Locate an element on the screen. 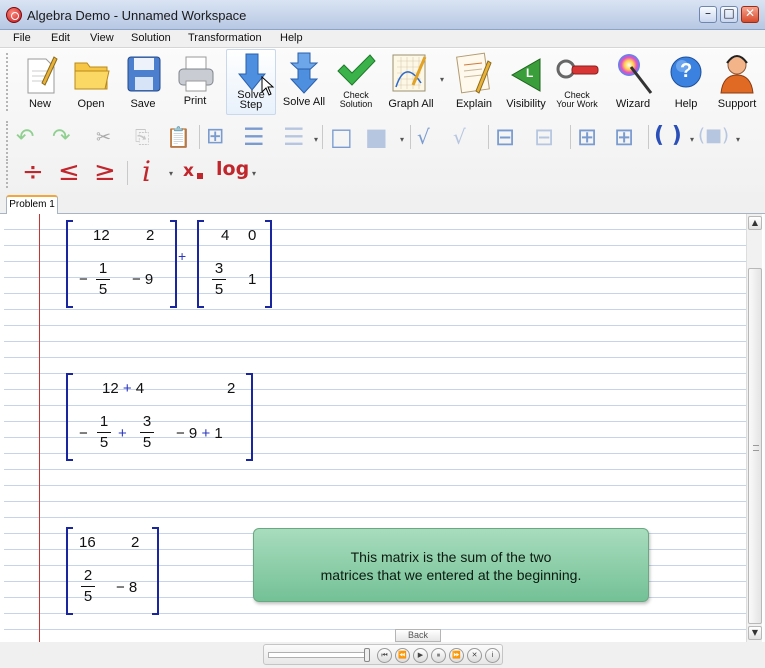 Image resolution: width=765 pixels, height=668 pixels. power-icon: ■ is located at coordinates (376, 137).